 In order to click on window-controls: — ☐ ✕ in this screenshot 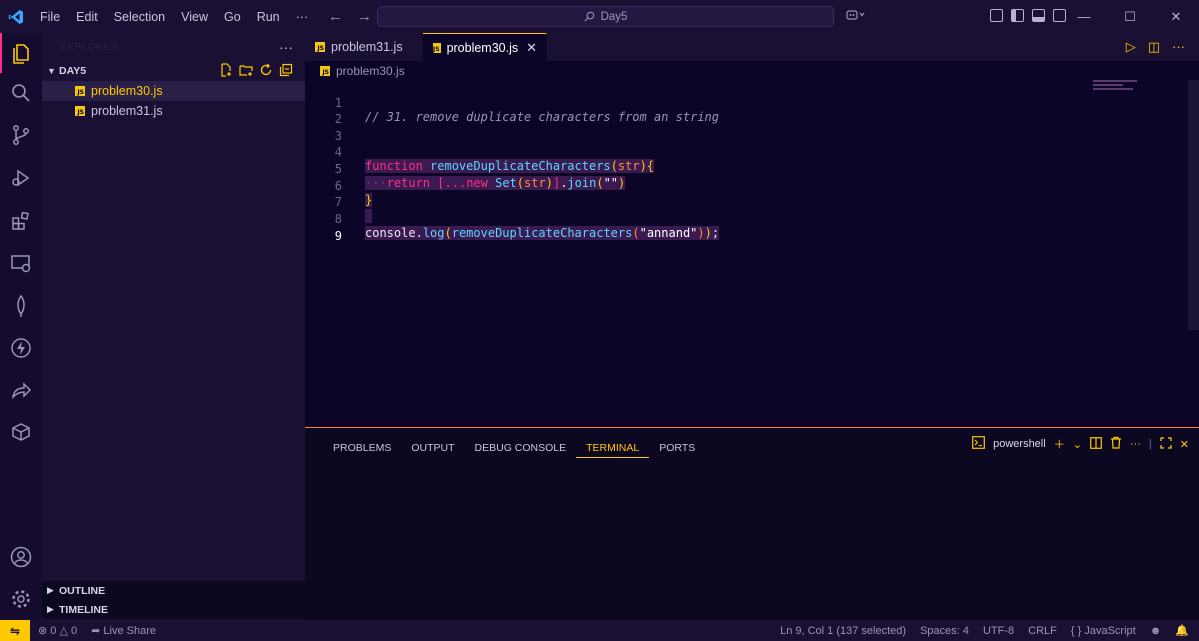, I will do `click(1130, 16)`.